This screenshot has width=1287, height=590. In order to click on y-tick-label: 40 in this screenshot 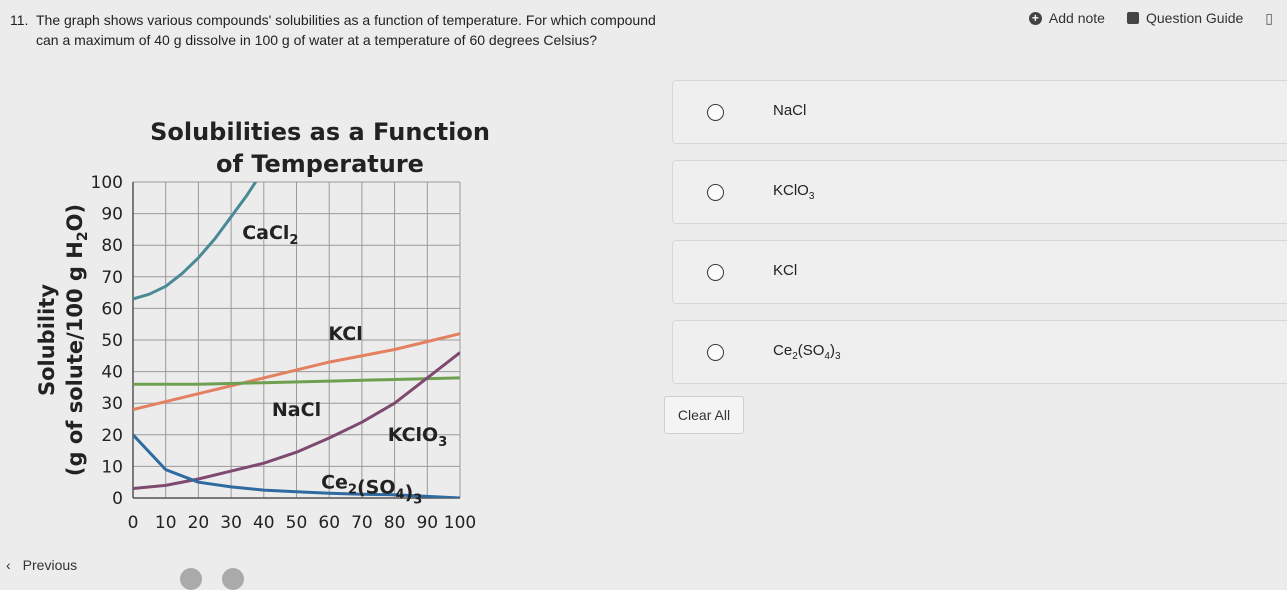, I will do `click(112, 373)`.